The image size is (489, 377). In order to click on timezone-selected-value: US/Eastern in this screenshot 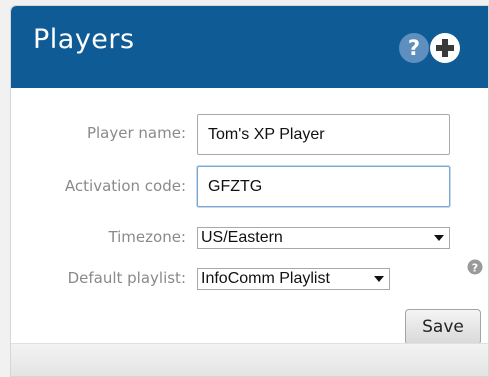, I will do `click(242, 237)`.